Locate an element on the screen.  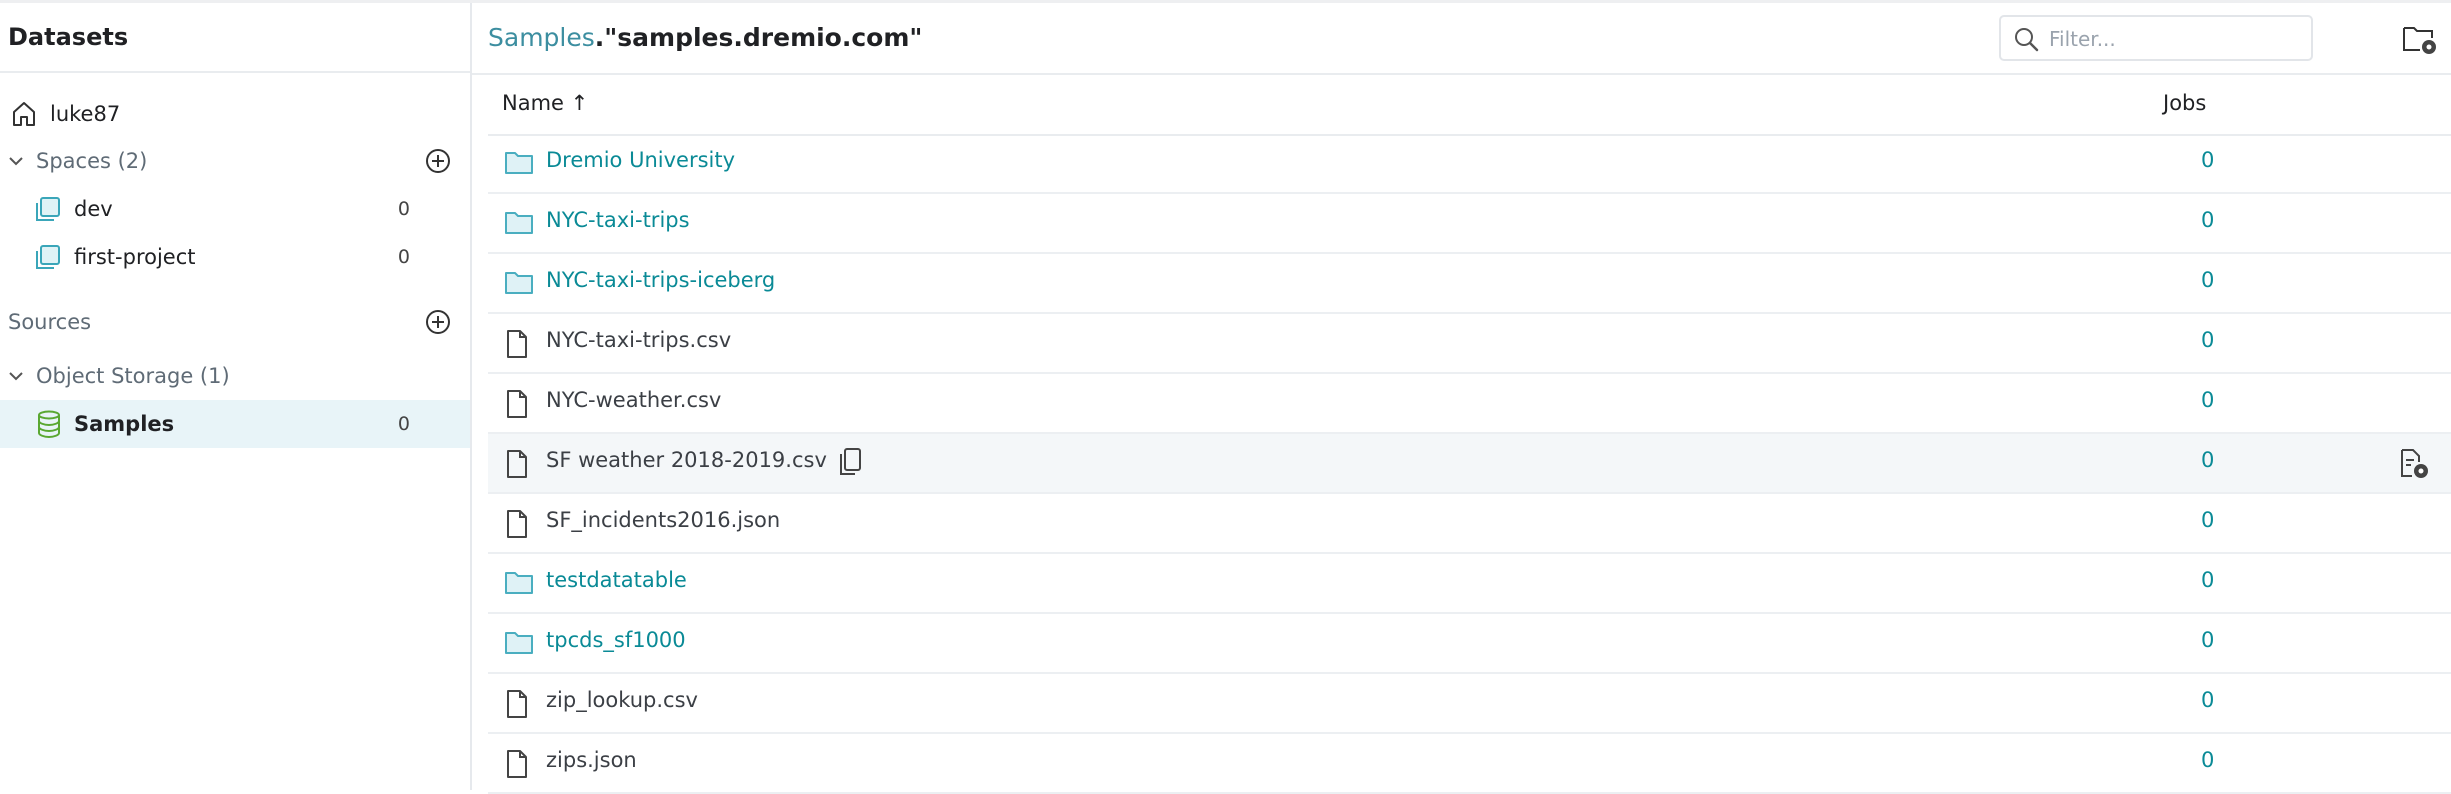
sidebar-item-label: Samples is located at coordinates (124, 424).